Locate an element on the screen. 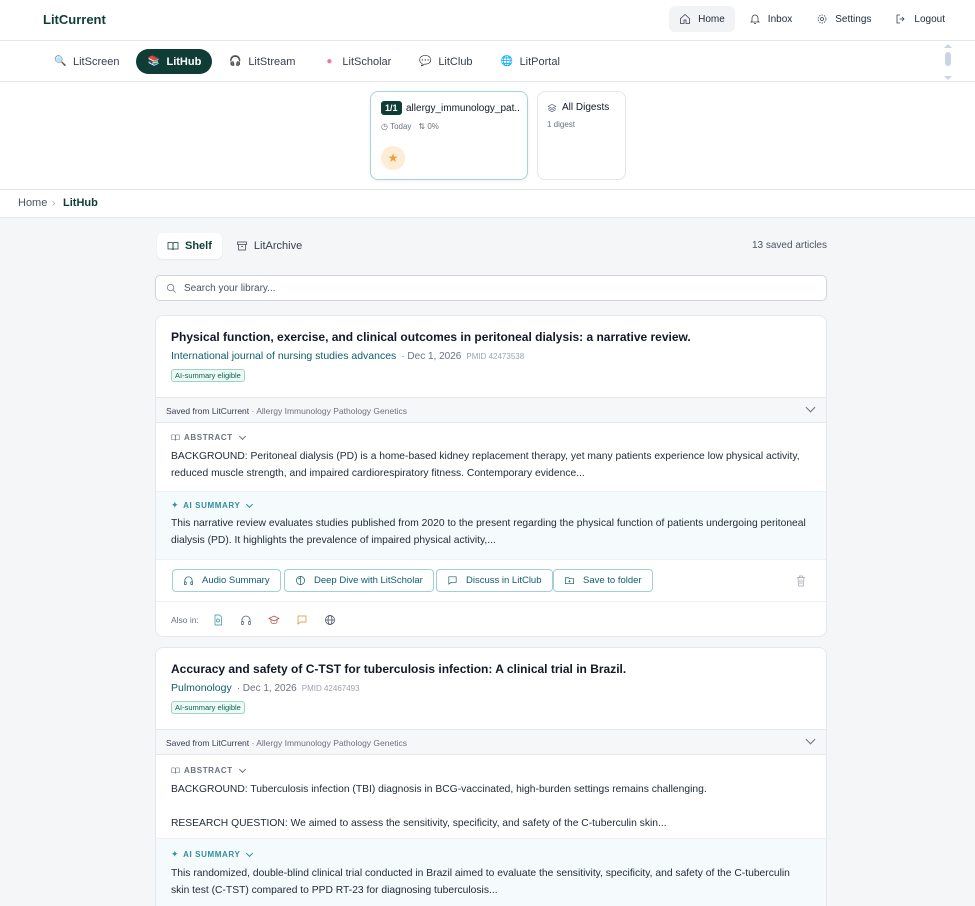  tab-scrollbar is located at coordinates (948, 62).